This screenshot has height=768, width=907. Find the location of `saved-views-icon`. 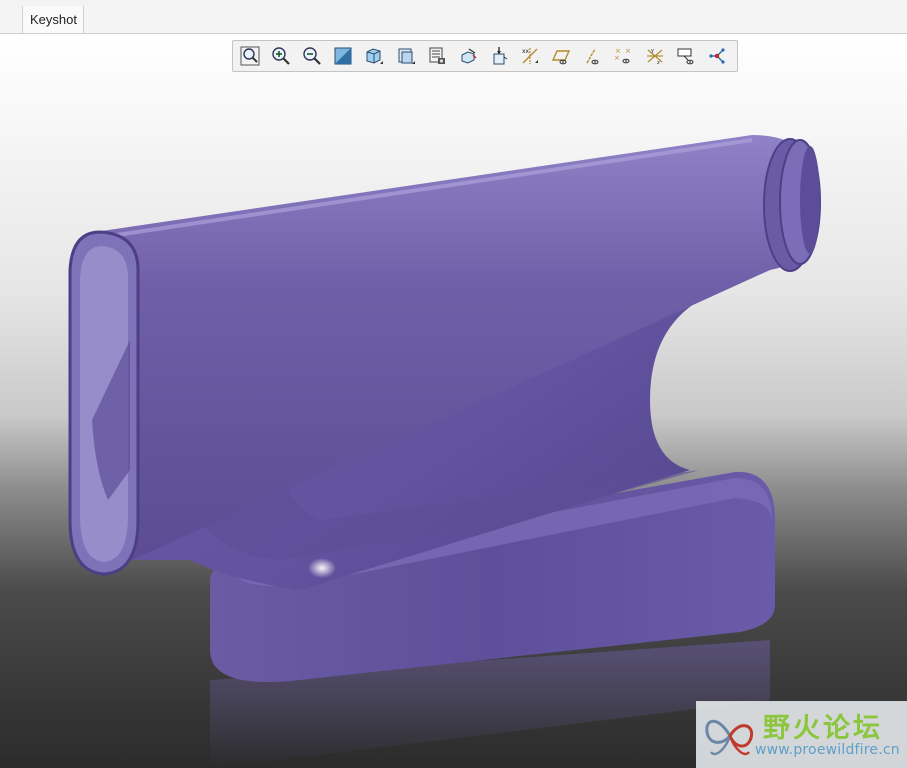

saved-views-icon is located at coordinates (406, 56).